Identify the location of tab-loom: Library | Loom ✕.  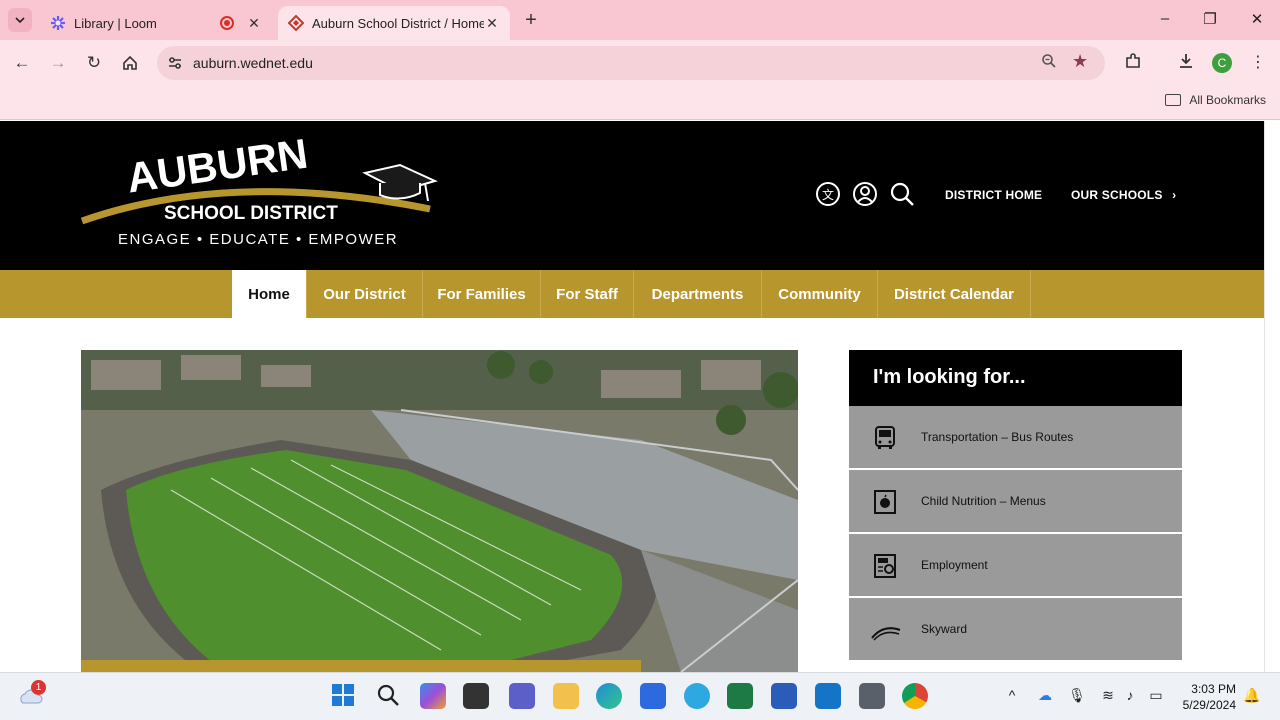
(156, 23).